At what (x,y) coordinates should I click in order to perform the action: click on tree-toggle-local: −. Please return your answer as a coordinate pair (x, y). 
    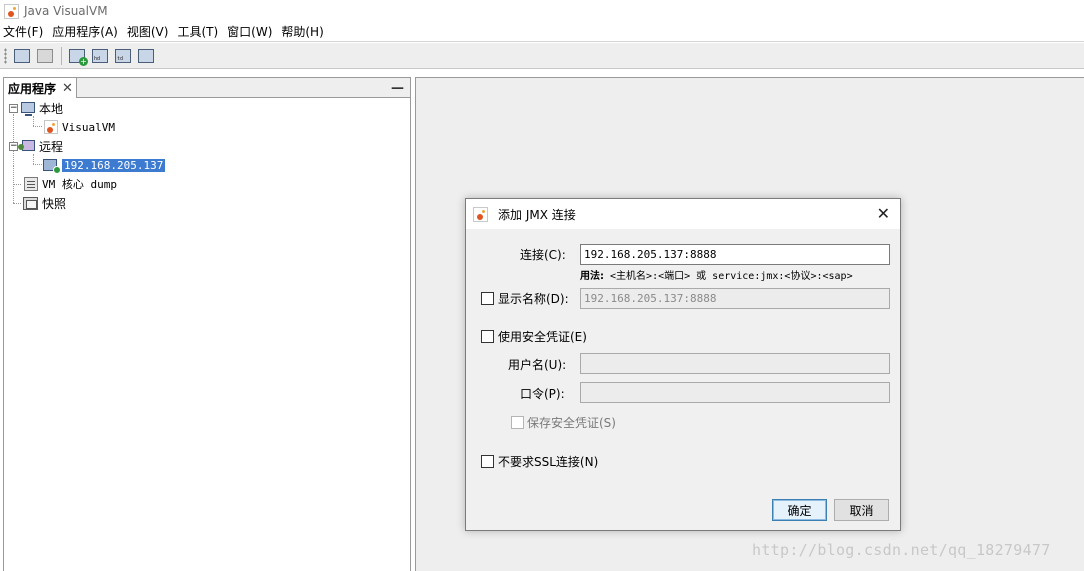
    Looking at the image, I should click on (13, 108).